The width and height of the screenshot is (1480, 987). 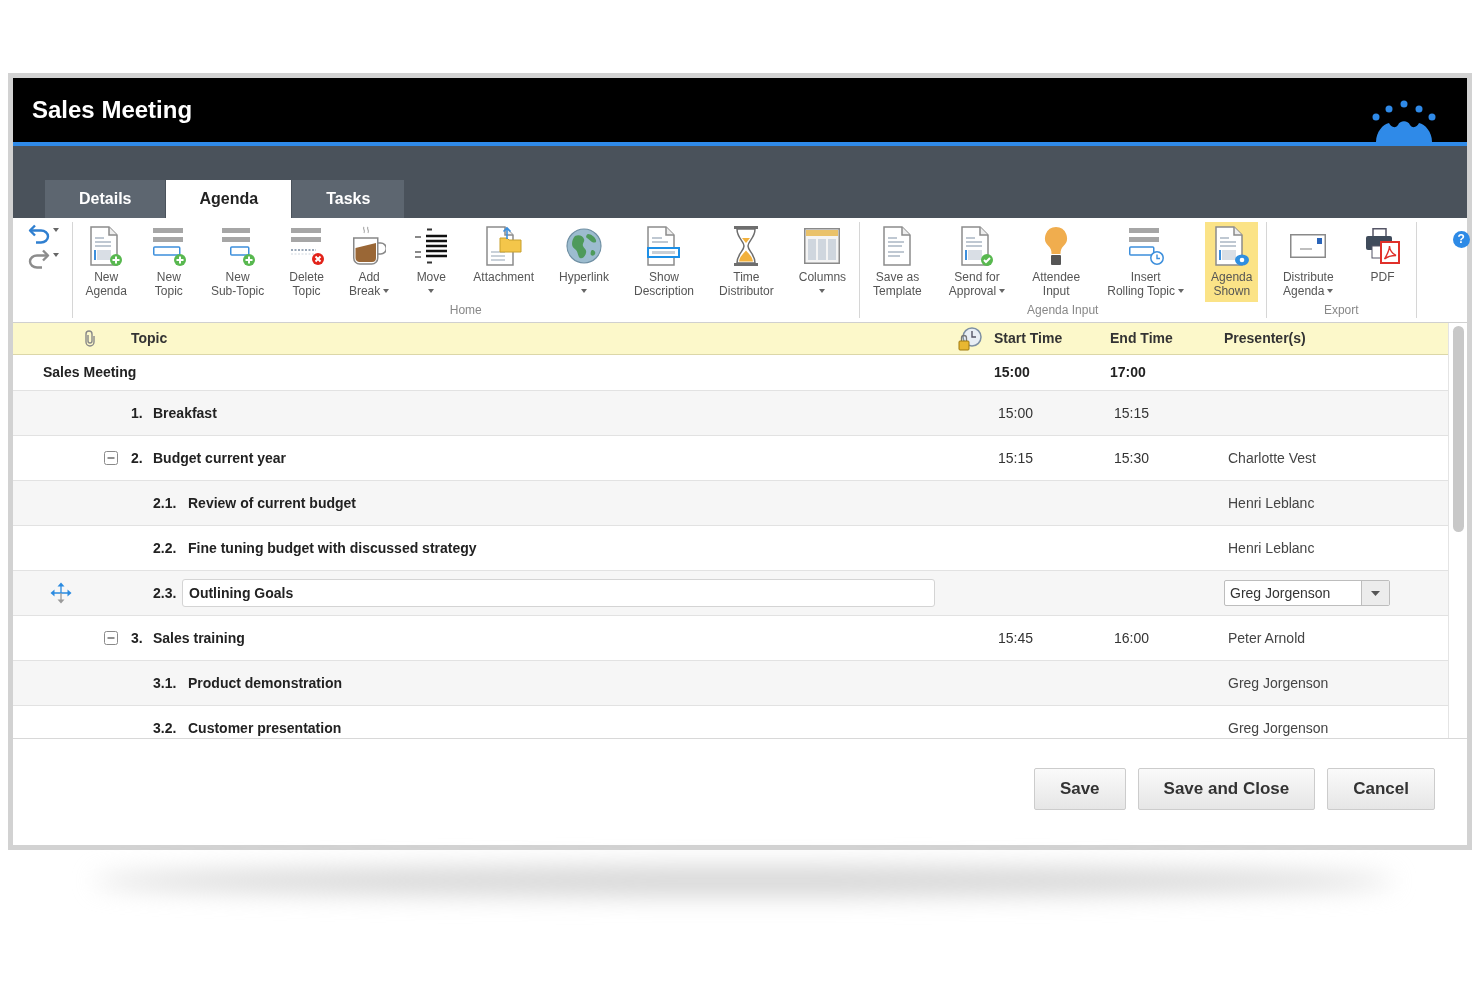 I want to click on hourglass-icon, so click(x=746, y=246).